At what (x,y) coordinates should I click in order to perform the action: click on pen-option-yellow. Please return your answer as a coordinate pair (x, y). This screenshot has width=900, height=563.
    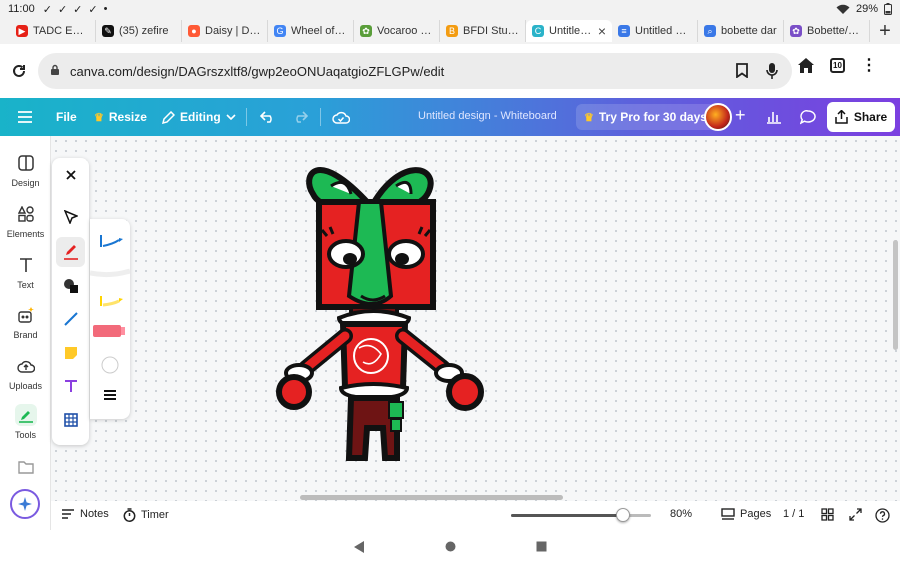
    Looking at the image, I should click on (110, 301).